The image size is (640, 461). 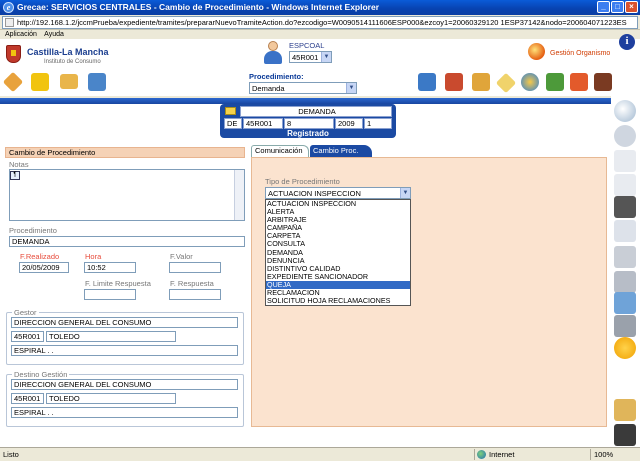 What do you see at coordinates (536, 51) in the screenshot?
I see `gestion-icon` at bounding box center [536, 51].